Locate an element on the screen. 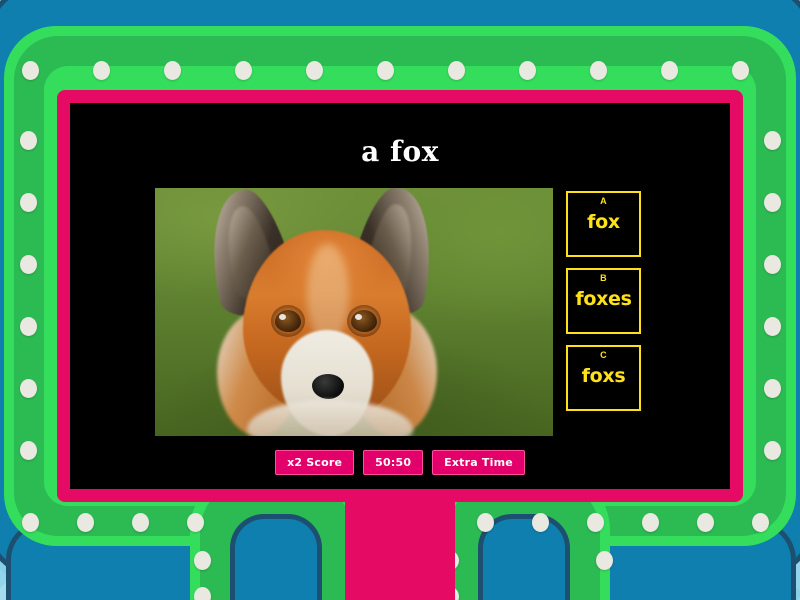 The height and width of the screenshot is (600, 800). answer-option-c-text: foxs is located at coordinates (603, 376).